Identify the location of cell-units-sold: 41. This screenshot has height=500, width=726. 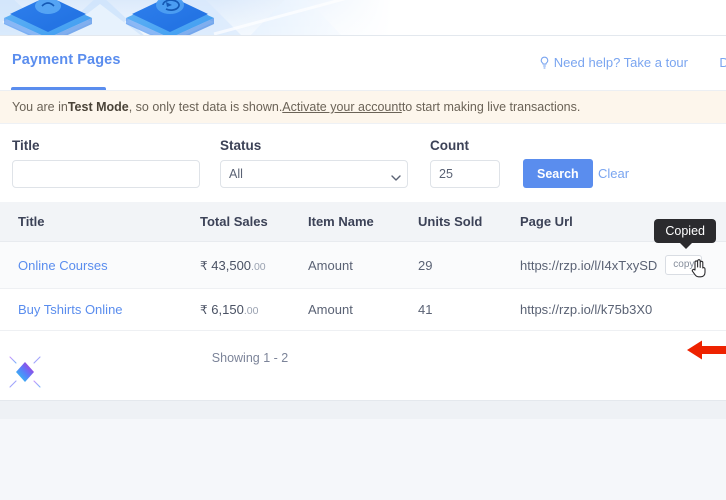
(468, 309).